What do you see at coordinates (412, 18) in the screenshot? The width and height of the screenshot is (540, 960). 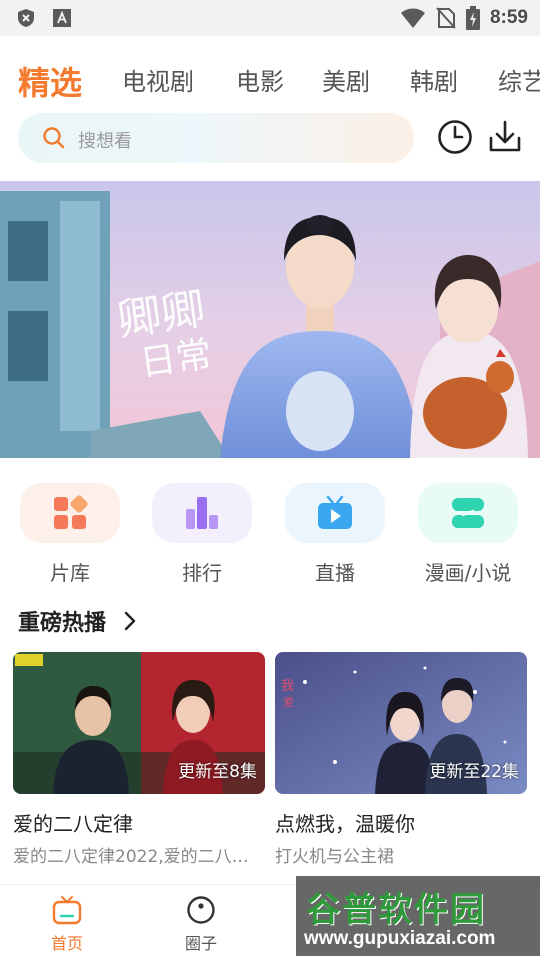 I see `wifi-icon` at bounding box center [412, 18].